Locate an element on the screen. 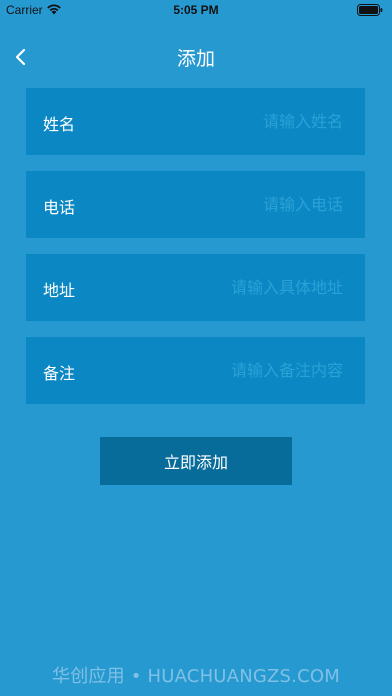  name-input is located at coordinates (255, 121).